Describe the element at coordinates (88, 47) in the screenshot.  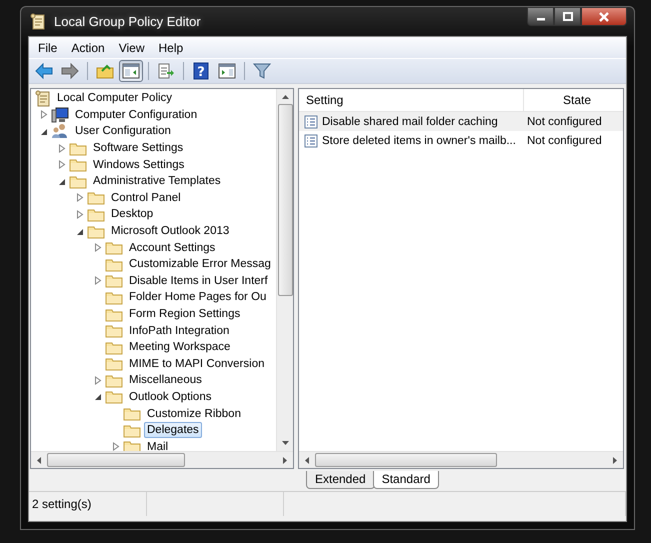
I see `menu-item: Action` at that location.